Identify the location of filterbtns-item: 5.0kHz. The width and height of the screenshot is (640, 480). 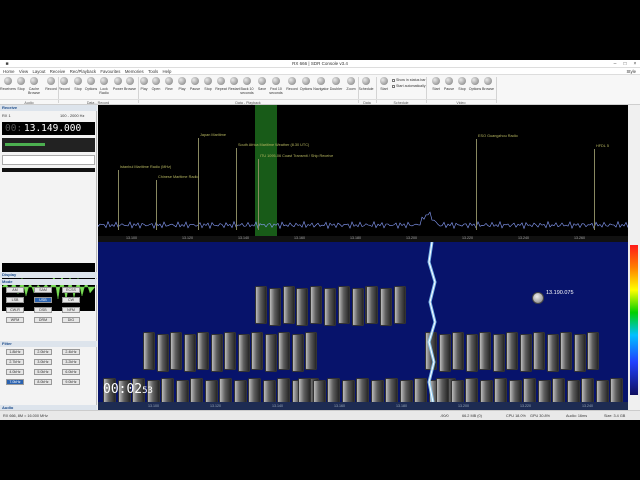
(43, 372).